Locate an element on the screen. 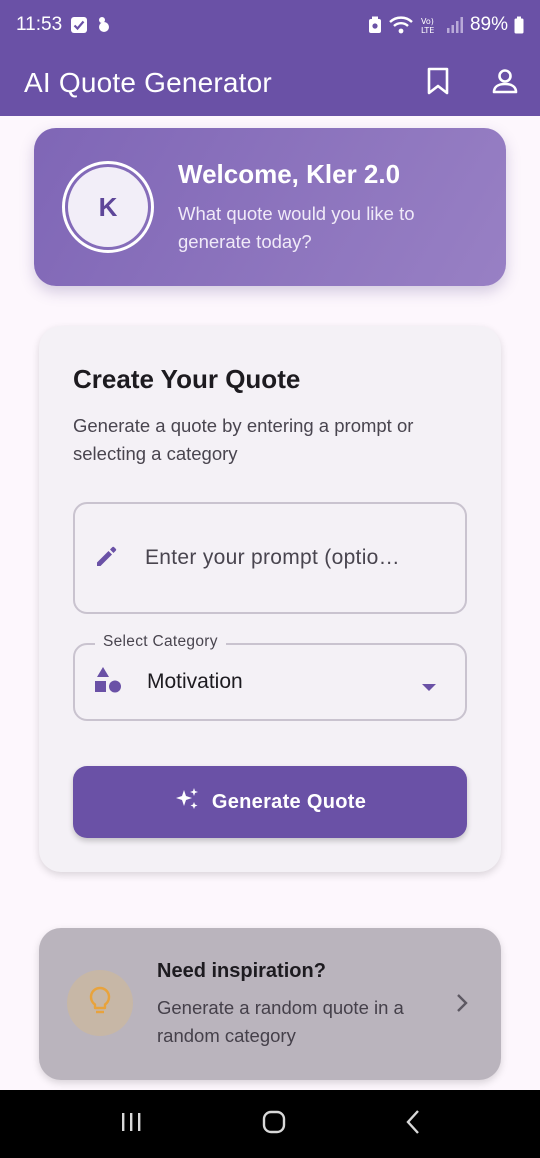 Image resolution: width=540 pixels, height=1158 pixels. avatar-ring: K is located at coordinates (108, 207).